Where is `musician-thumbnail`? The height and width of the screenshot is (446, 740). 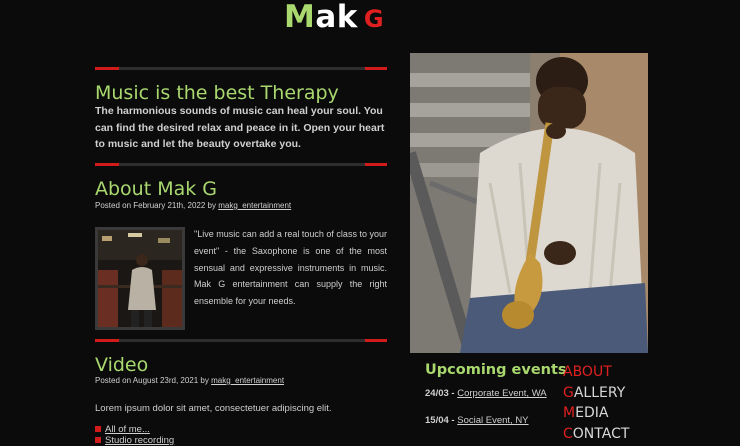 musician-thumbnail is located at coordinates (140, 278).